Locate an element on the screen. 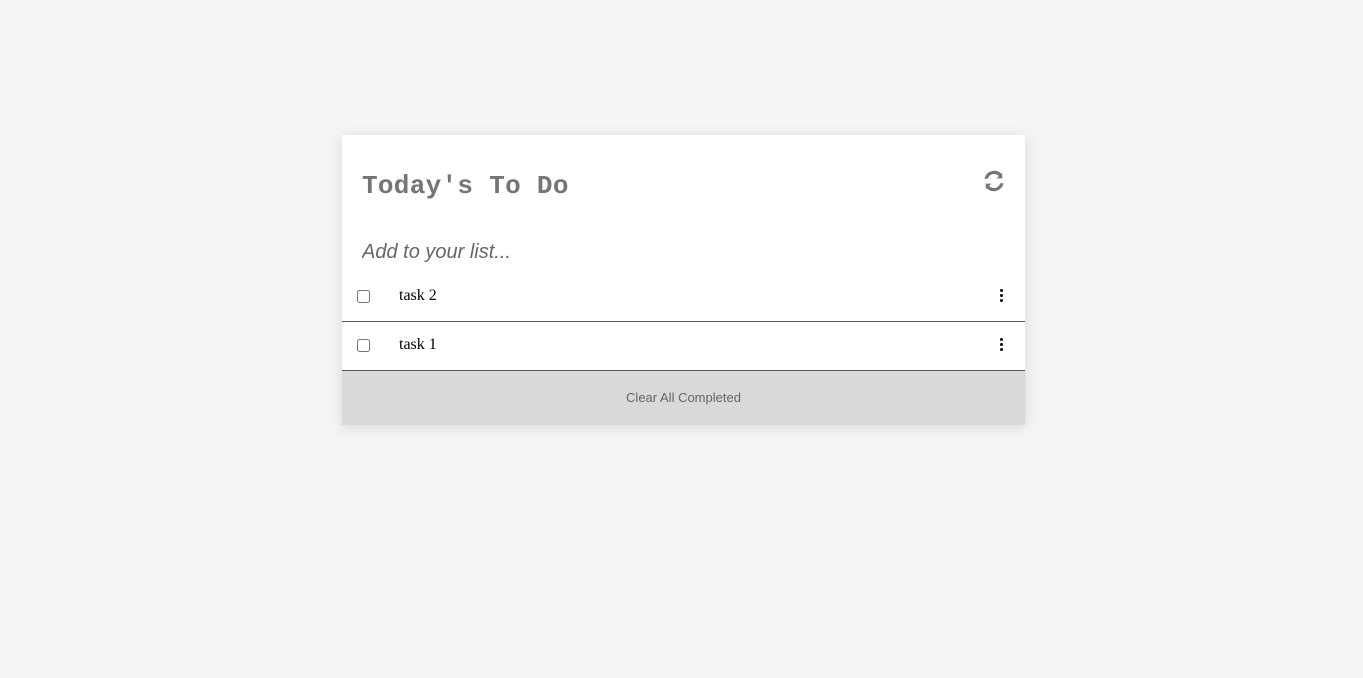 The width and height of the screenshot is (1363, 678). page-title: Today's To Do is located at coordinates (465, 186).